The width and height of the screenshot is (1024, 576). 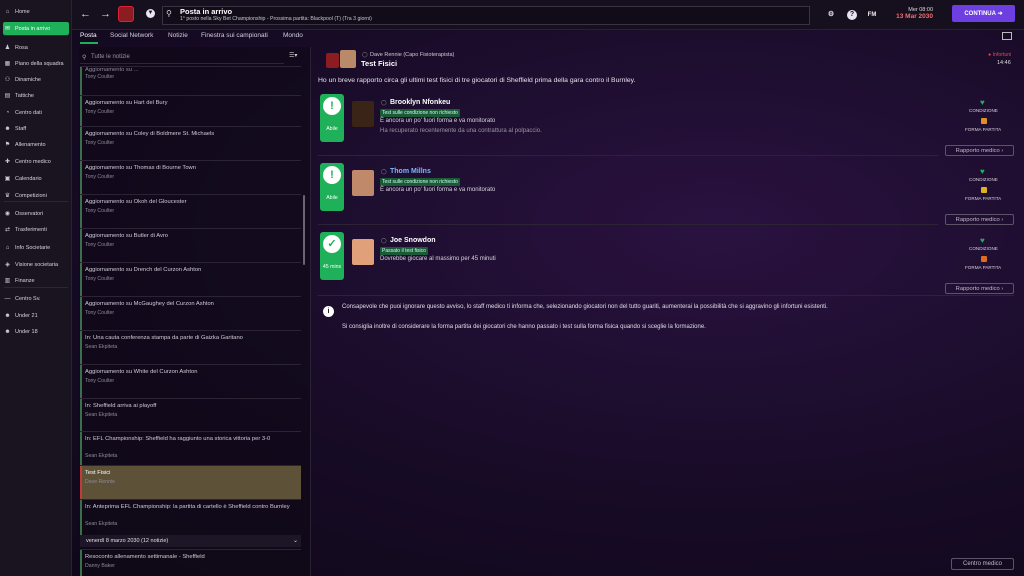 What do you see at coordinates (413, 240) in the screenshot?
I see `player-name: Joe Snowdon` at bounding box center [413, 240].